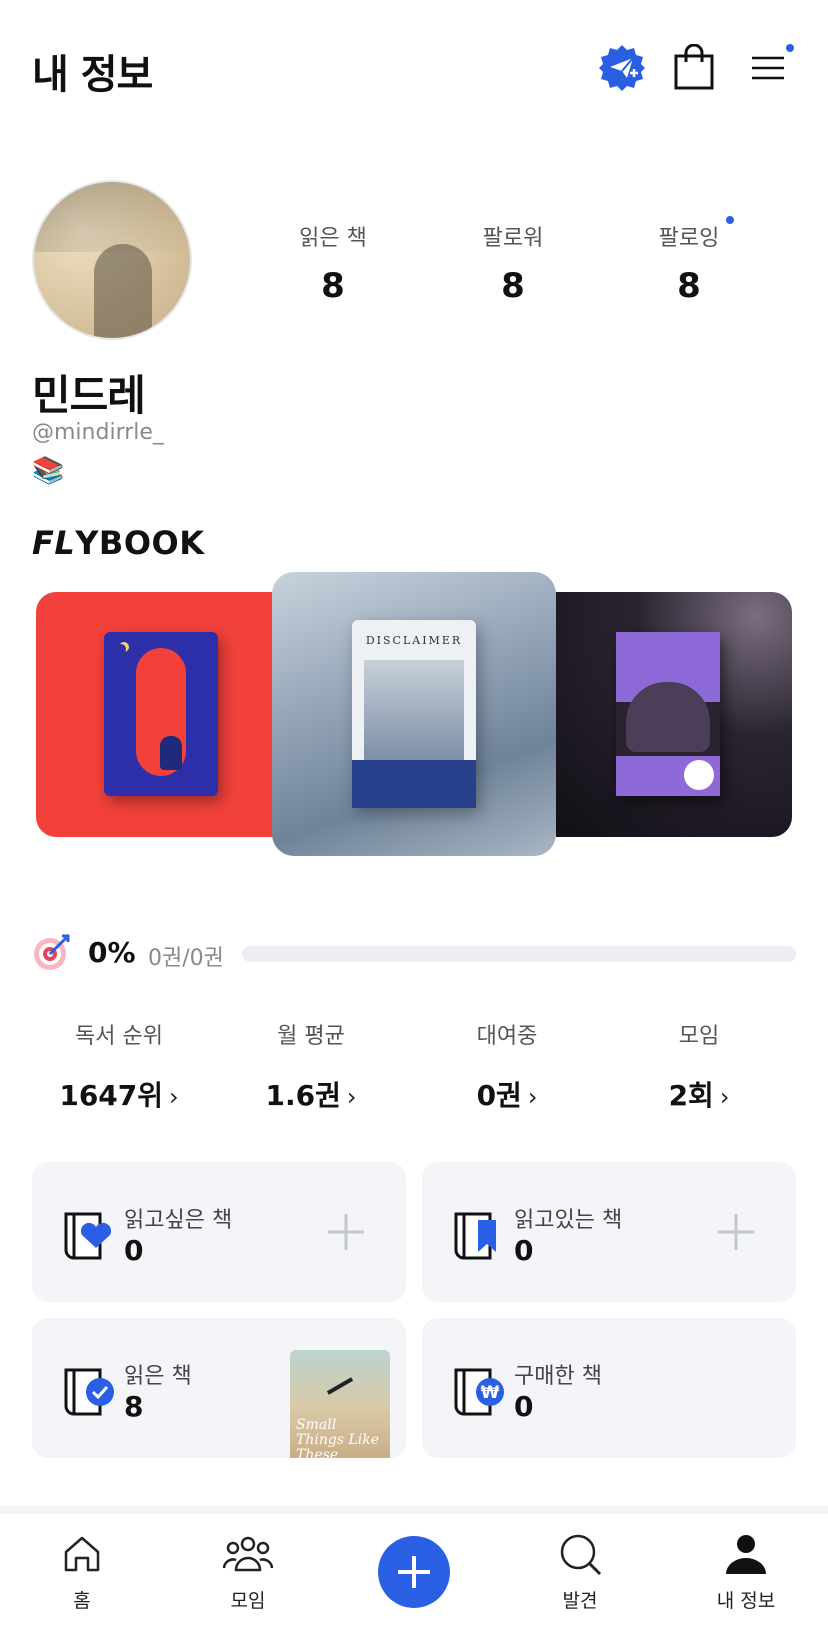 Image resolution: width=828 pixels, height=1644 pixels. What do you see at coordinates (746, 1601) in the screenshot?
I see `nav-label: 내 정보` at bounding box center [746, 1601].